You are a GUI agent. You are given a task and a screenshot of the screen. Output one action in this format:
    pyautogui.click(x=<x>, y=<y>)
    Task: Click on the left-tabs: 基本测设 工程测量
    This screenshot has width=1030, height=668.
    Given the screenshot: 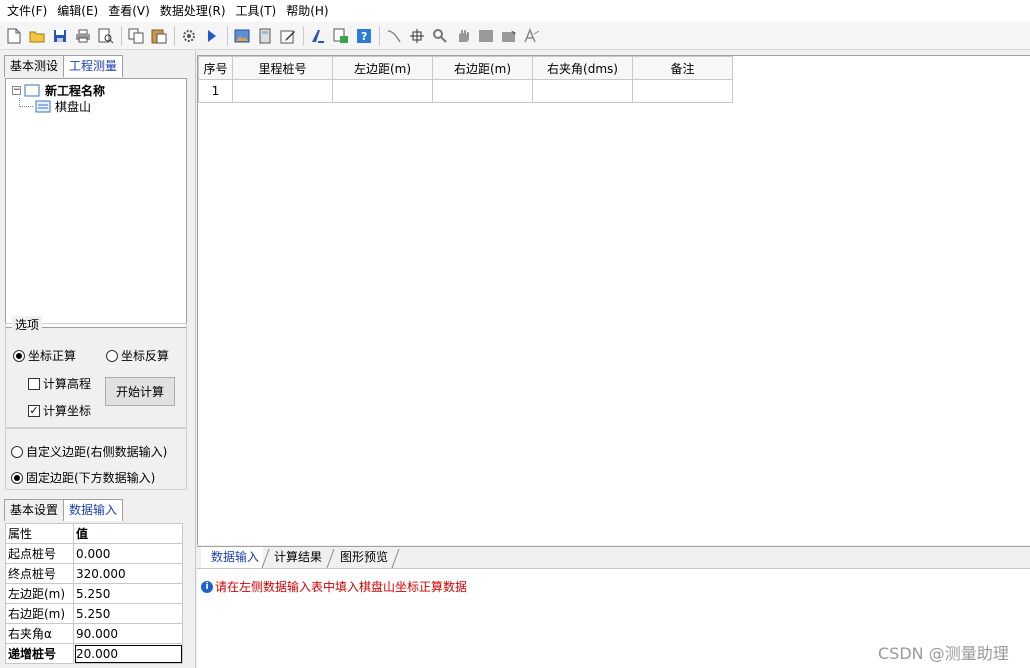 What is the action you would take?
    pyautogui.click(x=64, y=66)
    